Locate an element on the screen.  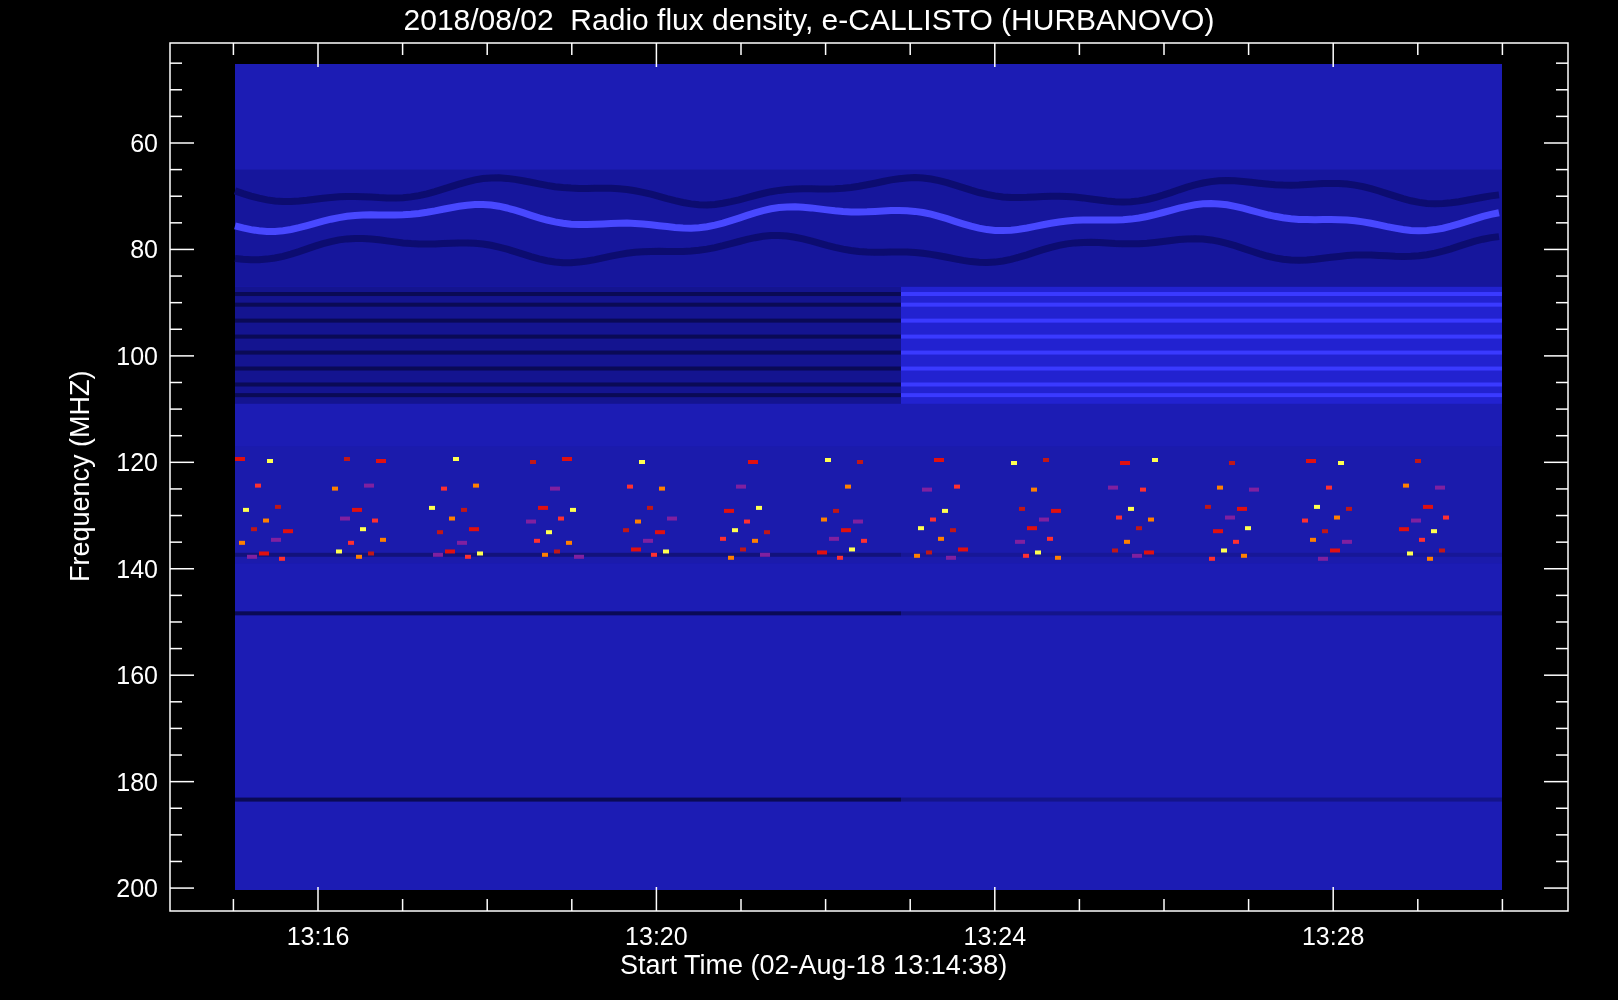
y-tick-label: 100 is located at coordinates (136, 355).